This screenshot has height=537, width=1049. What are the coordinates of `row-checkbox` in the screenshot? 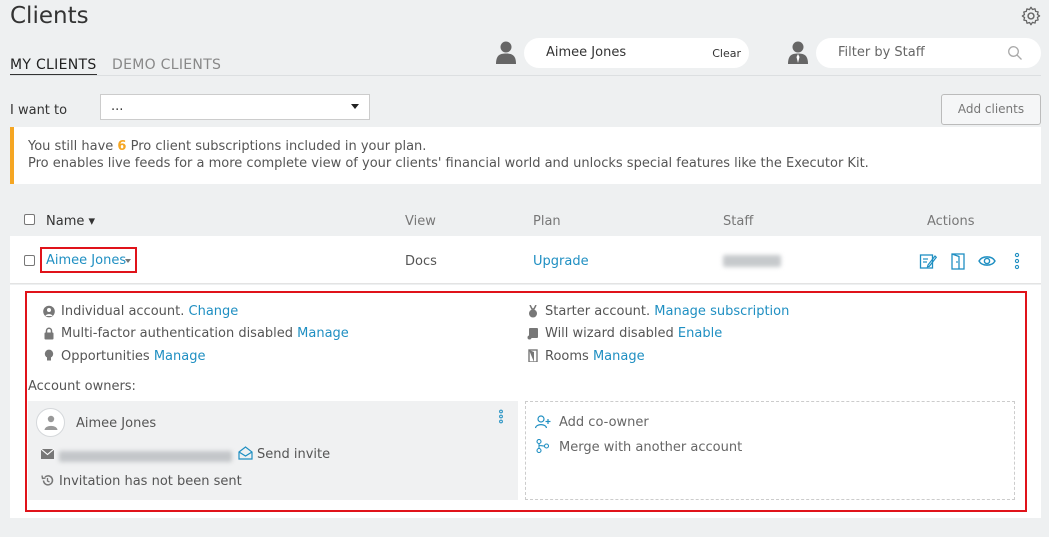 It's located at (29, 260).